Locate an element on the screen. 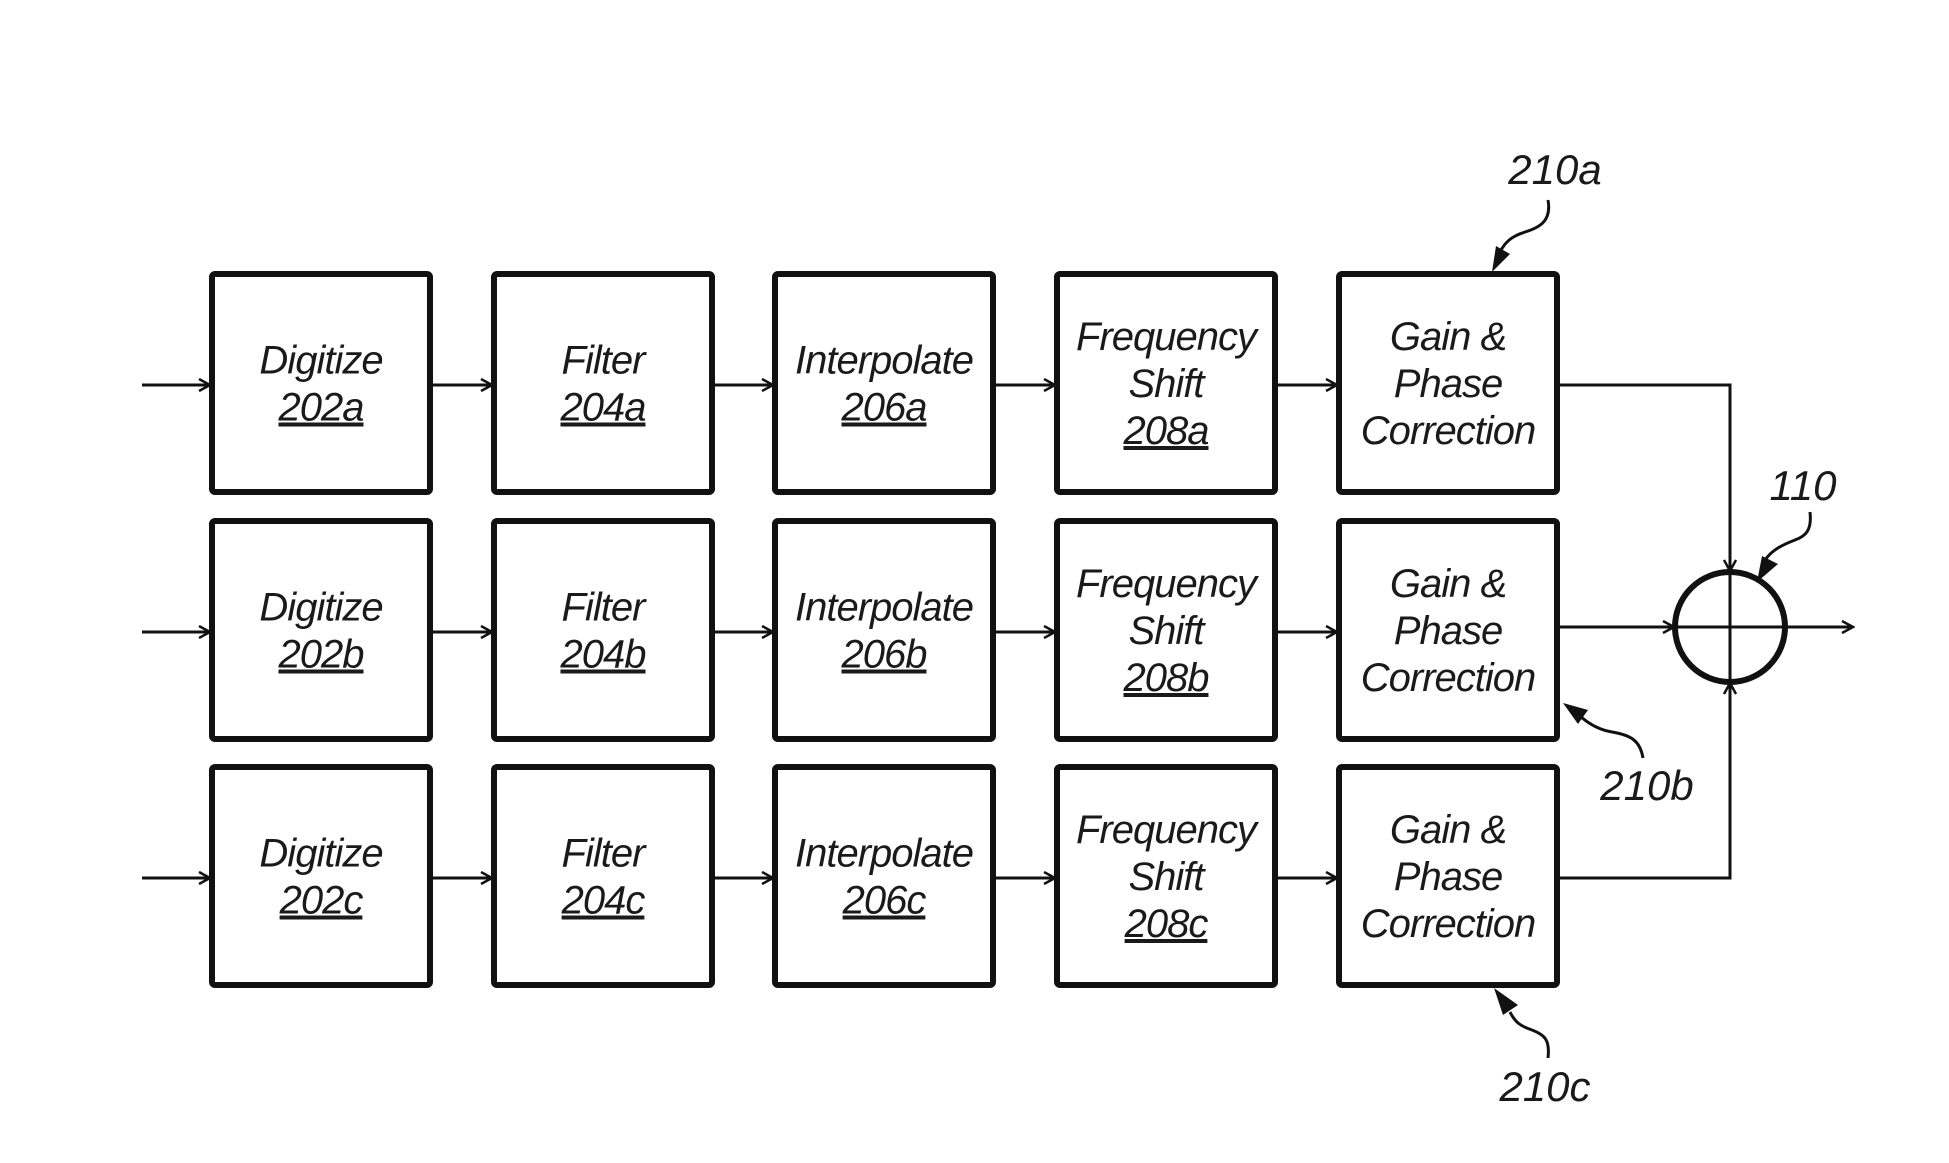 The height and width of the screenshot is (1163, 1949). callout-label-210c: 210c is located at coordinates (1544, 1086).